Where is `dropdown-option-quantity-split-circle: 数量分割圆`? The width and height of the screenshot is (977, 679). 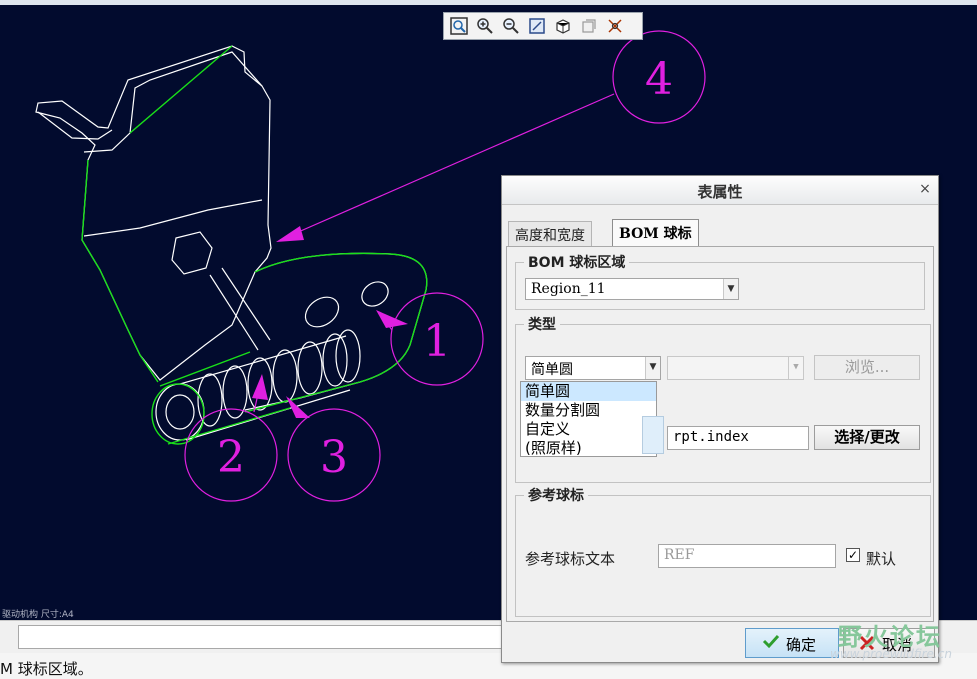 dropdown-option-quantity-split-circle: 数量分割圆 is located at coordinates (588, 410).